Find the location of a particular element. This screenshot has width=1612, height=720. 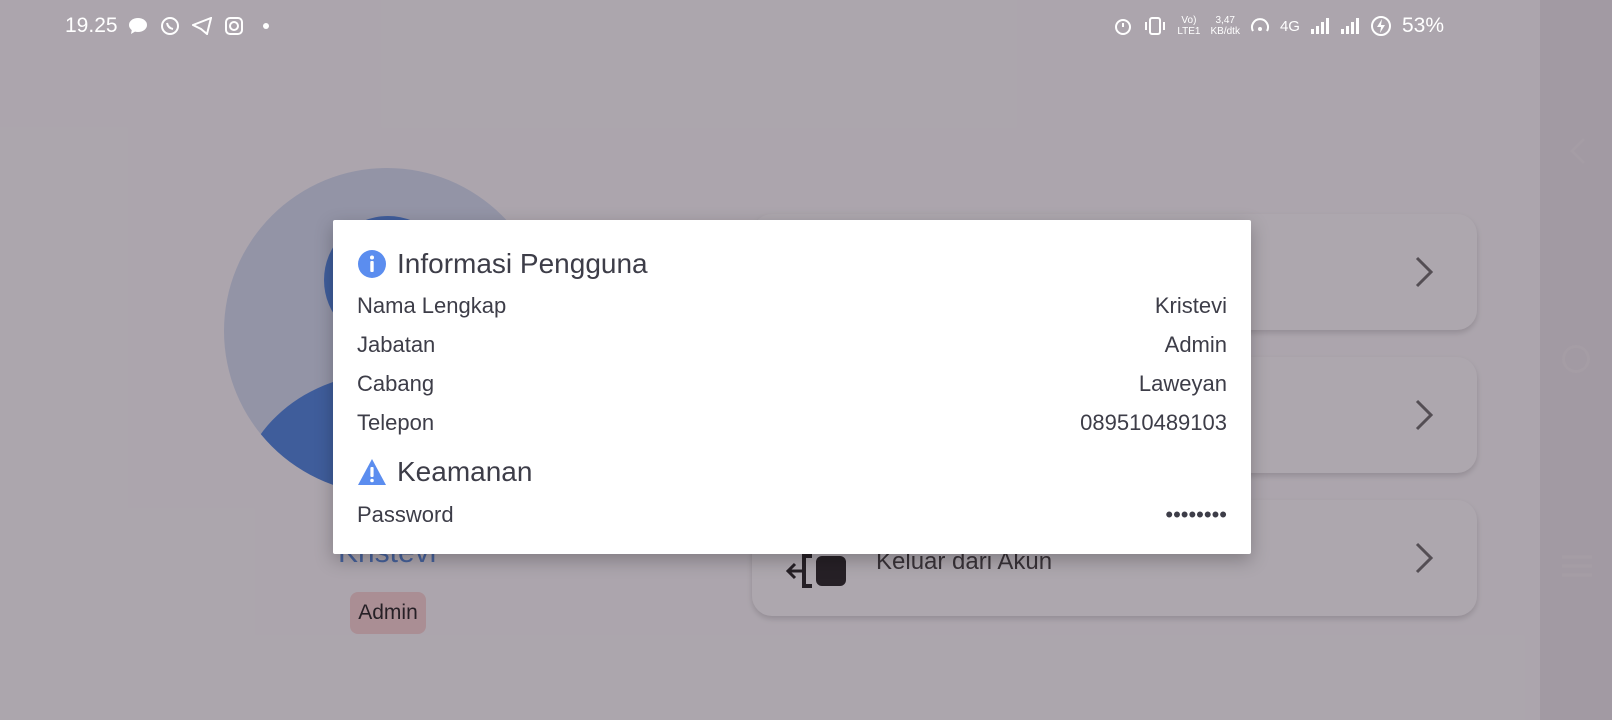

info-label: Telepon is located at coordinates (396, 422).